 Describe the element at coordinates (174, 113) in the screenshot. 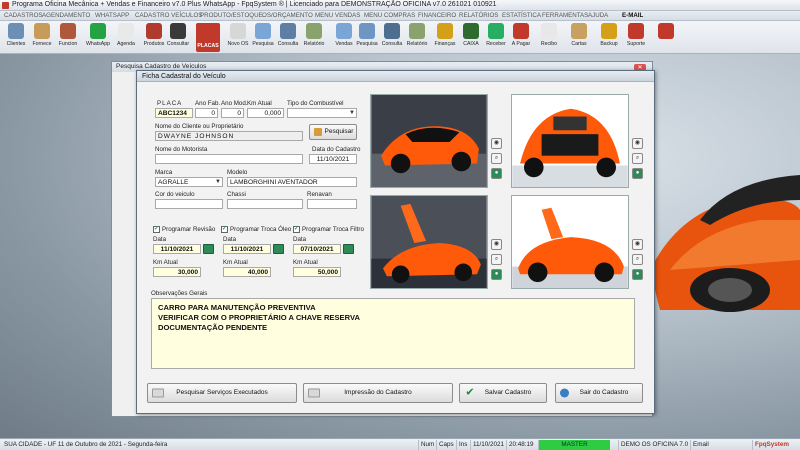

I see `placa-input: ABC1234` at that location.